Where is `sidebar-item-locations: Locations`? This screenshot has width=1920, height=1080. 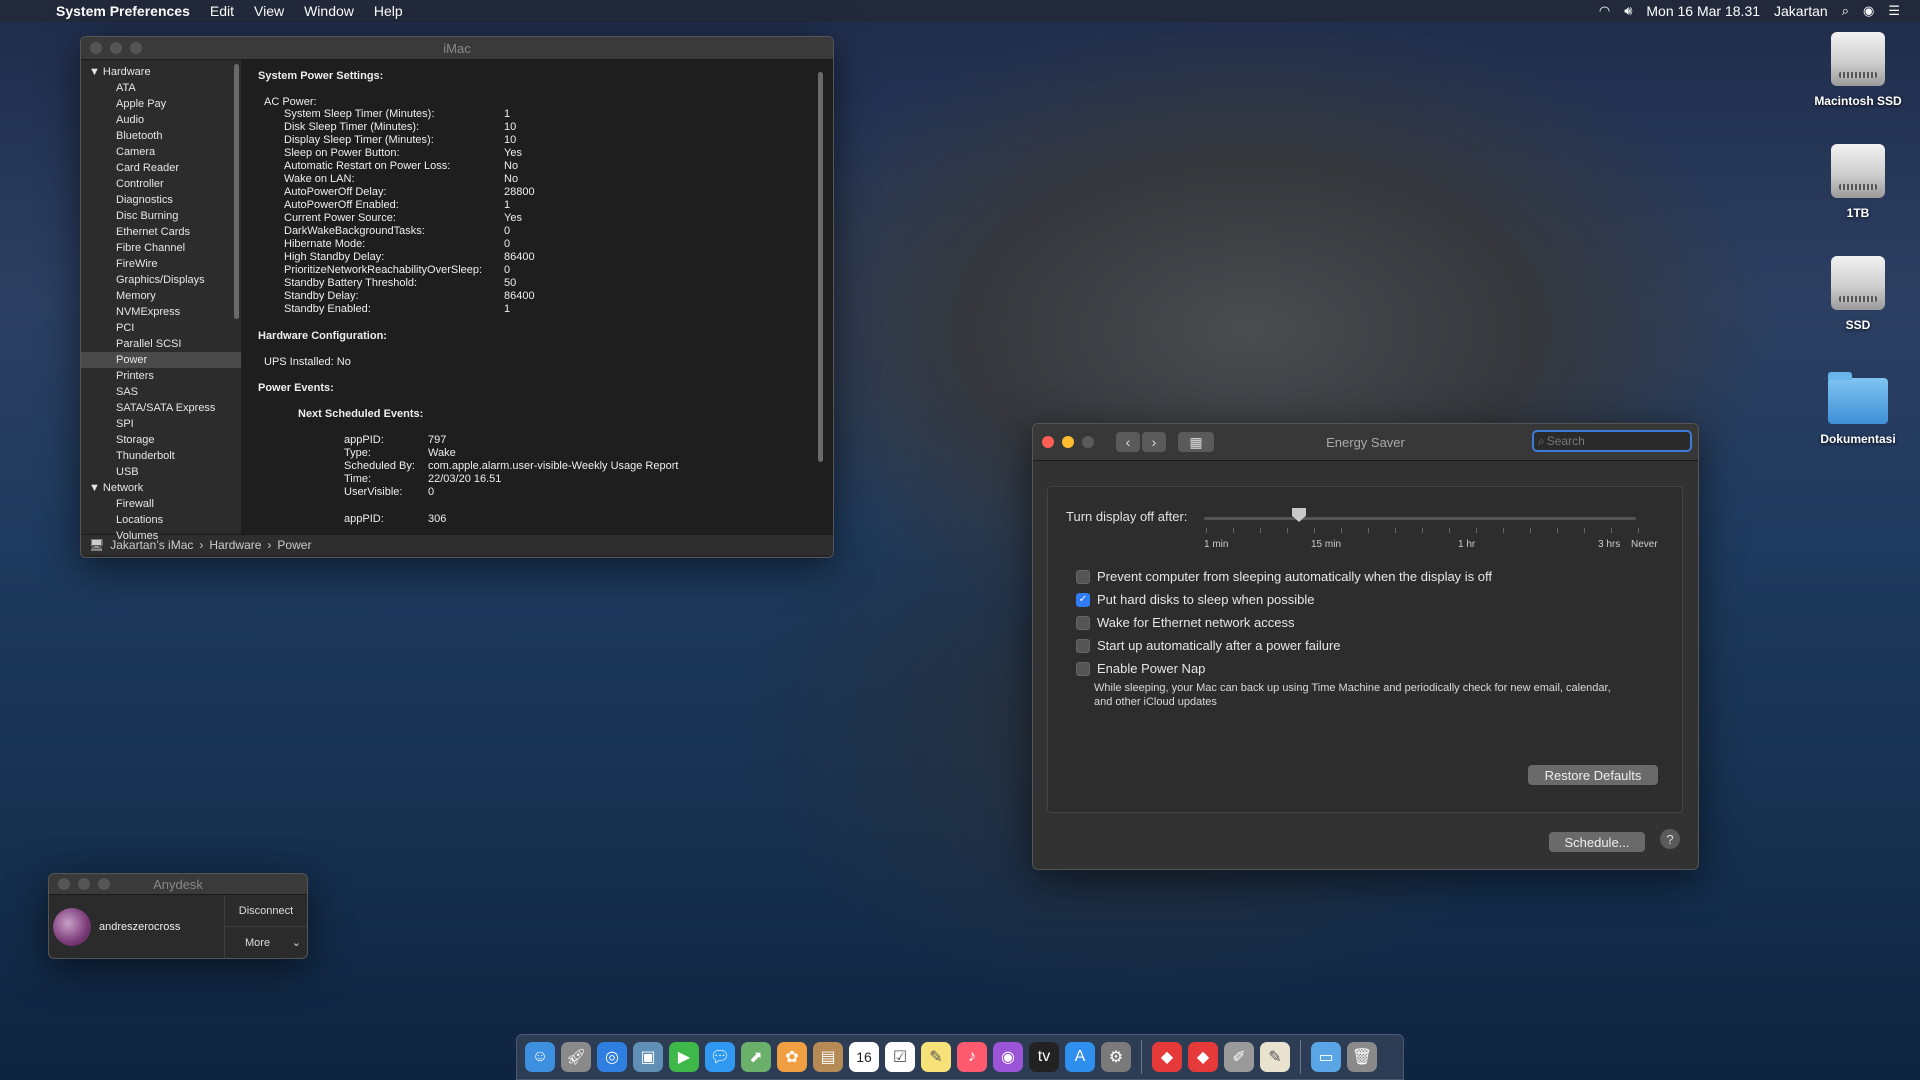
sidebar-item-locations: Locations is located at coordinates (161, 520).